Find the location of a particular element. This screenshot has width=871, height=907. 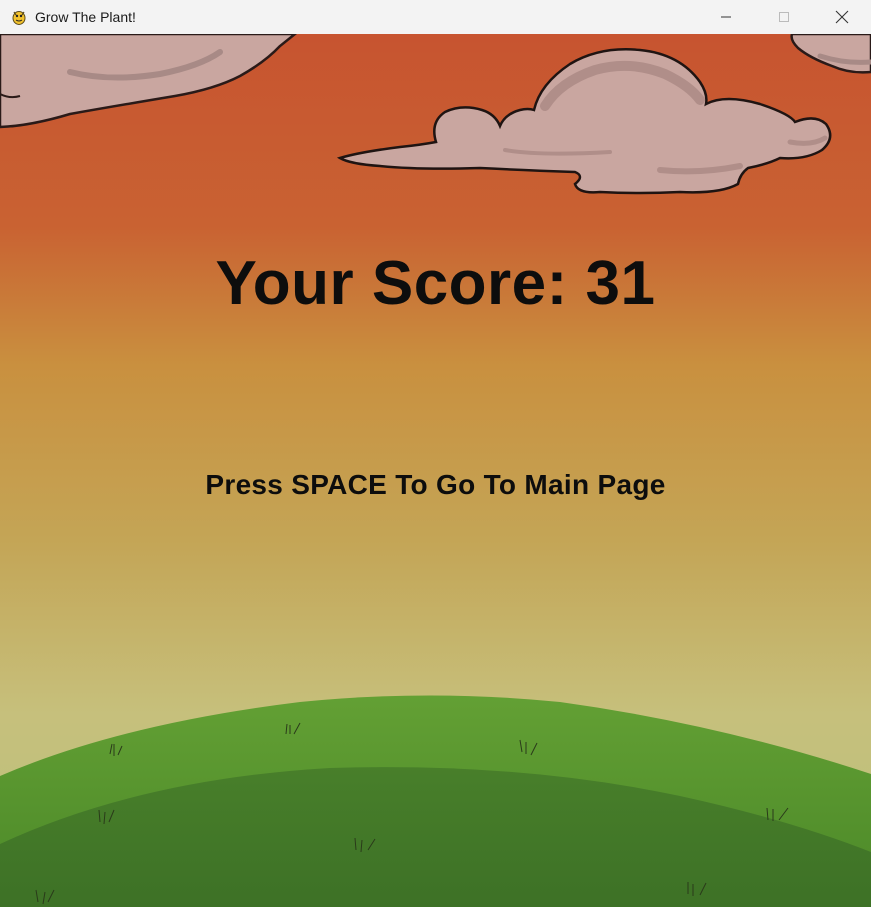

close-icon is located at coordinates (842, 17).